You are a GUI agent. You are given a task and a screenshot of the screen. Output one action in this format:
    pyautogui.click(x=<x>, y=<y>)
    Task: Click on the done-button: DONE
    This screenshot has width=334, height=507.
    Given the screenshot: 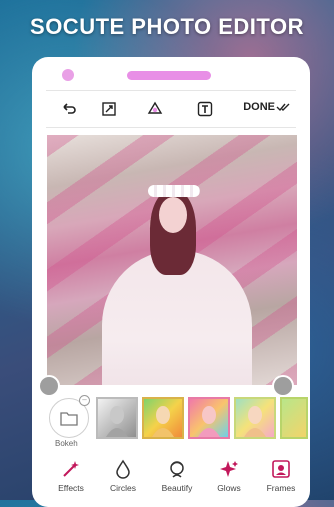 What is the action you would take?
    pyautogui.click(x=266, y=107)
    